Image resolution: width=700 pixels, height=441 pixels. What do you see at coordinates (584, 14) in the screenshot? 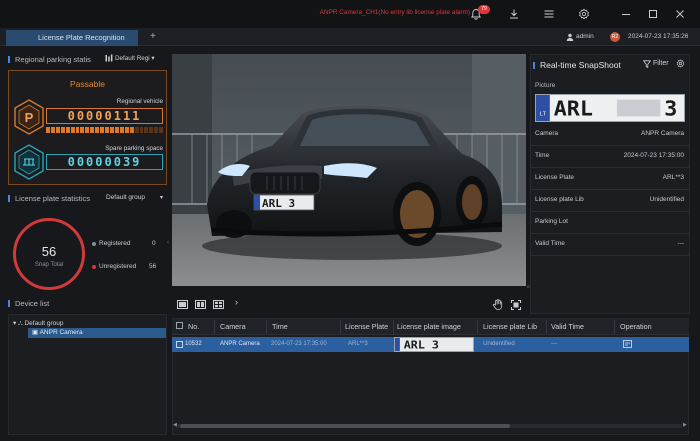
I see `settings-gear-icon` at bounding box center [584, 14].